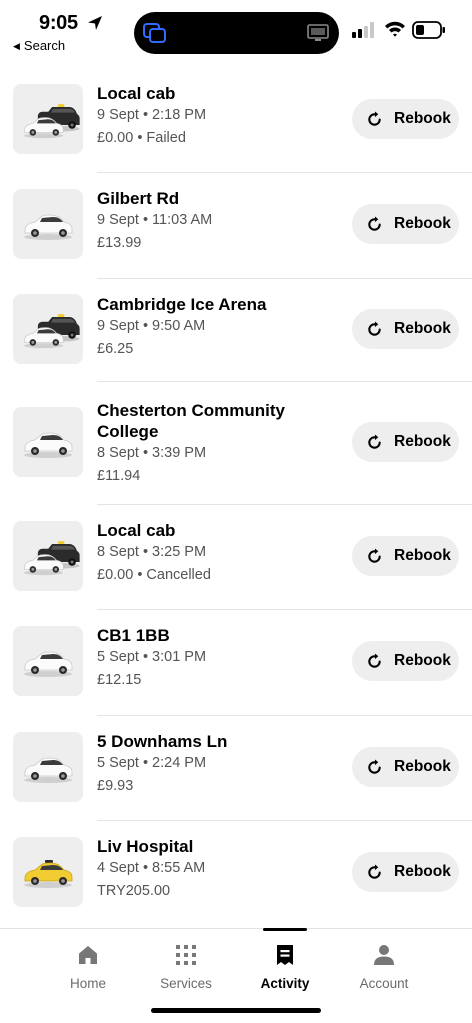 The height and width of the screenshot is (1023, 472). What do you see at coordinates (217, 764) in the screenshot?
I see `ride-info: 5 Downhams Ln 5 Sept • 2:24 PM £9.93` at bounding box center [217, 764].